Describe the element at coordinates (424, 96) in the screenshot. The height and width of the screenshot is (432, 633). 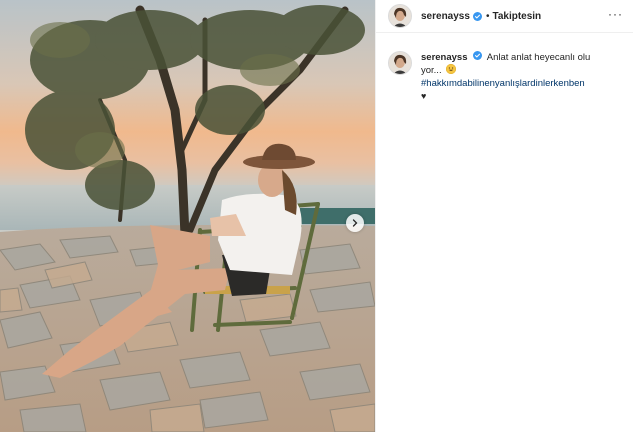
I see `heart-icon: ♥` at that location.